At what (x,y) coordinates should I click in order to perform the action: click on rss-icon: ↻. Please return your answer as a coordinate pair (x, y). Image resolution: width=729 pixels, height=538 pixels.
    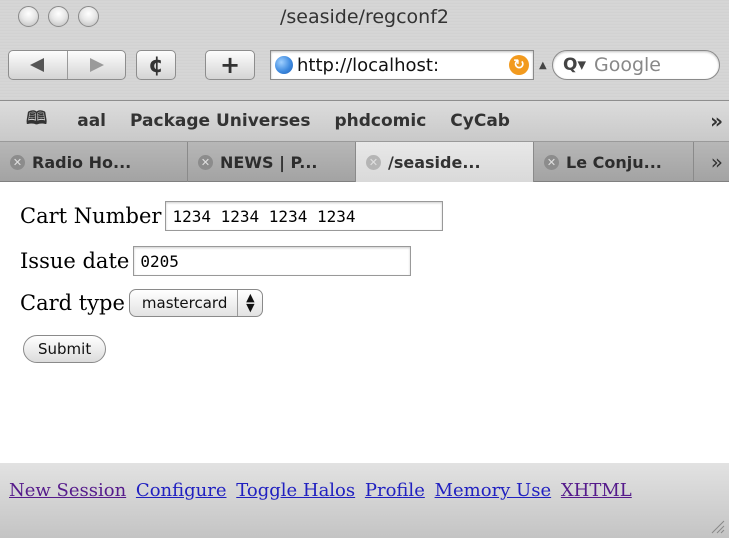
    Looking at the image, I should click on (519, 65).